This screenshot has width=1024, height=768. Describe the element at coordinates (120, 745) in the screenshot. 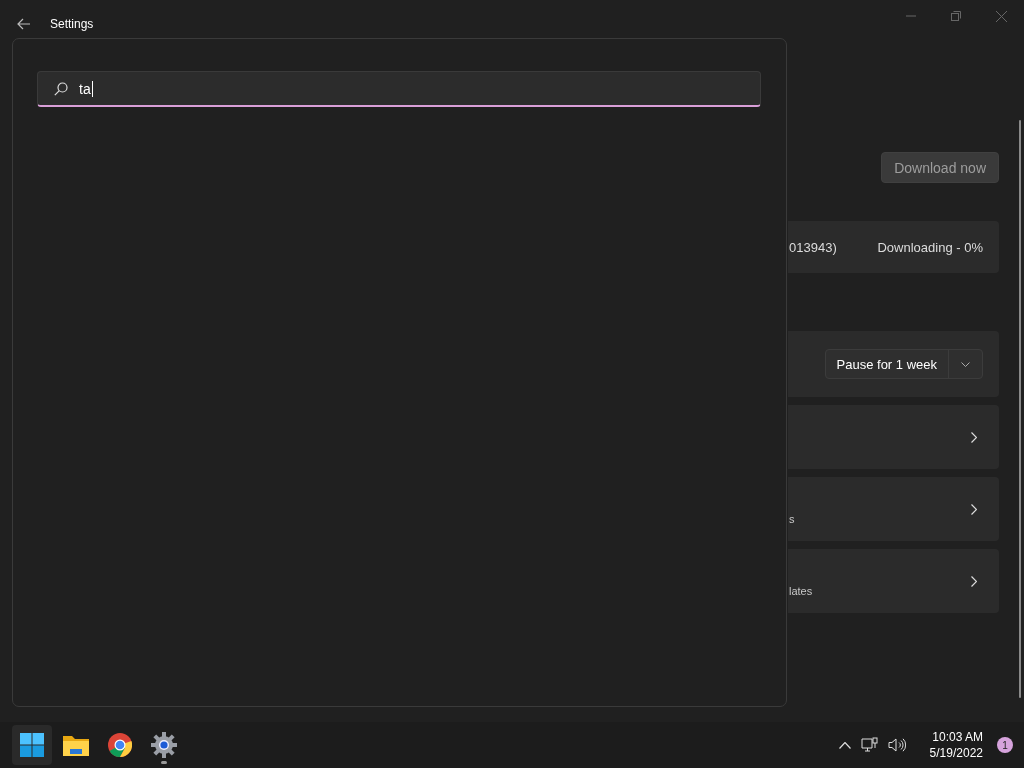

I see `browser-icon` at that location.